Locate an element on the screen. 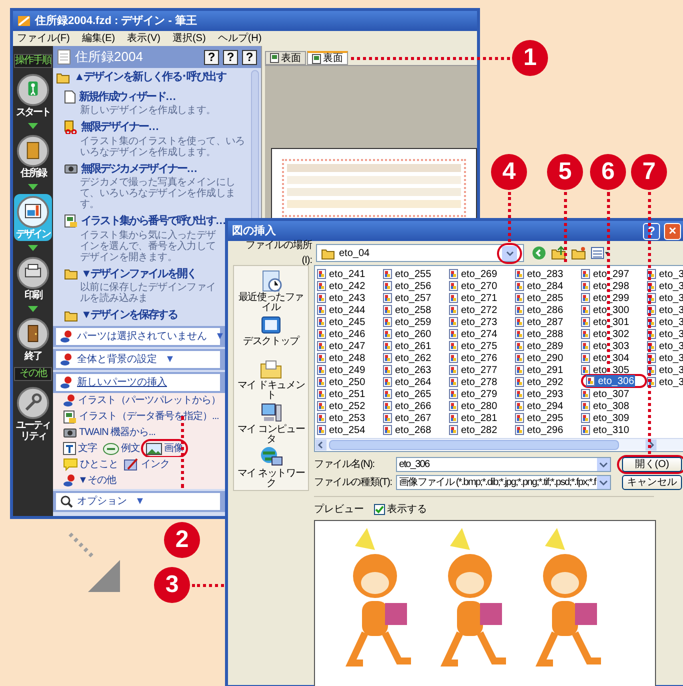  close-button: × is located at coordinates (672, 231).